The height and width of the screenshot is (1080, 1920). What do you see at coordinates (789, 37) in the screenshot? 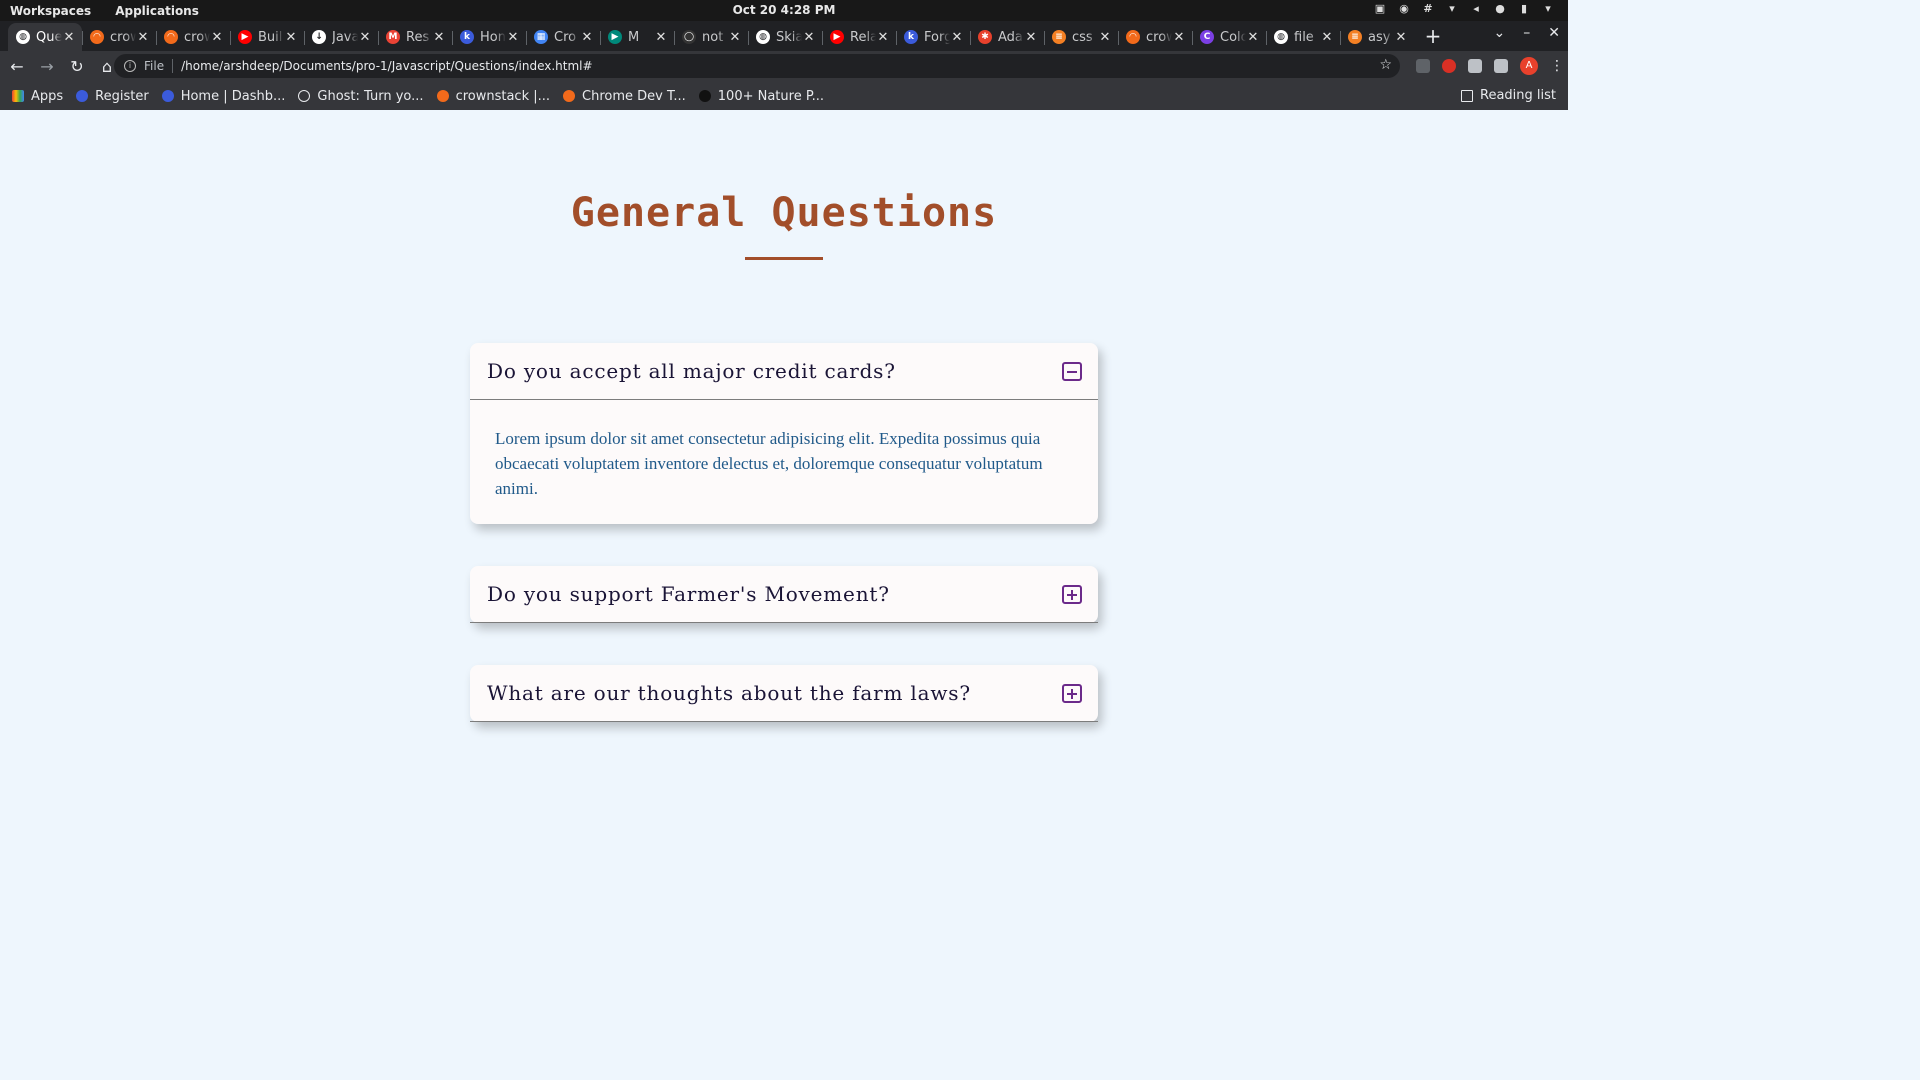
I see `tab-title: Skia` at bounding box center [789, 37].